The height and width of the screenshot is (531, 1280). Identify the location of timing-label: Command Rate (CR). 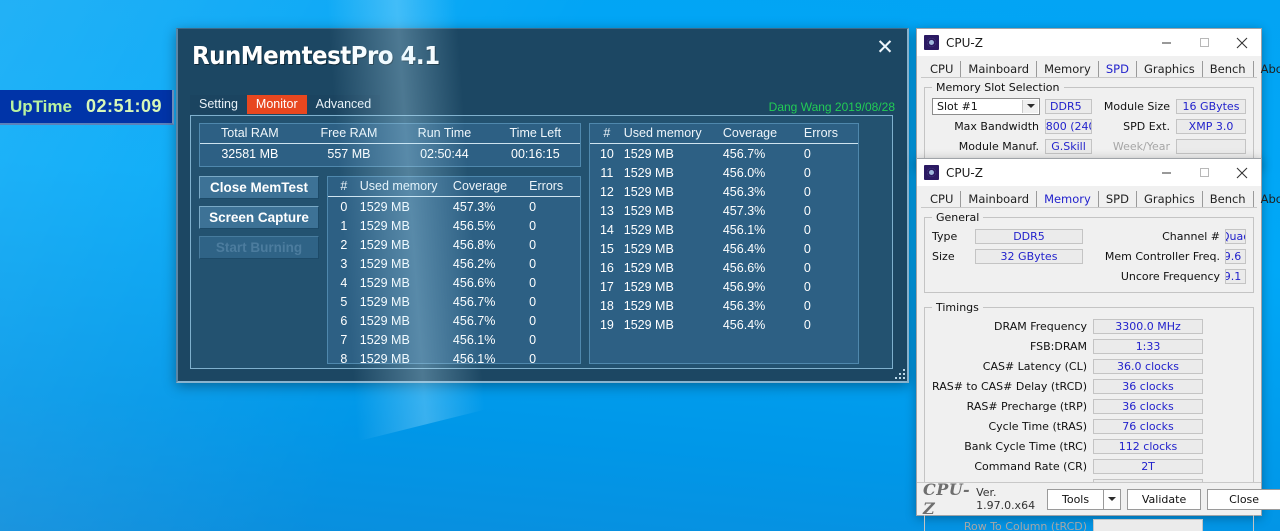
(1031, 466).